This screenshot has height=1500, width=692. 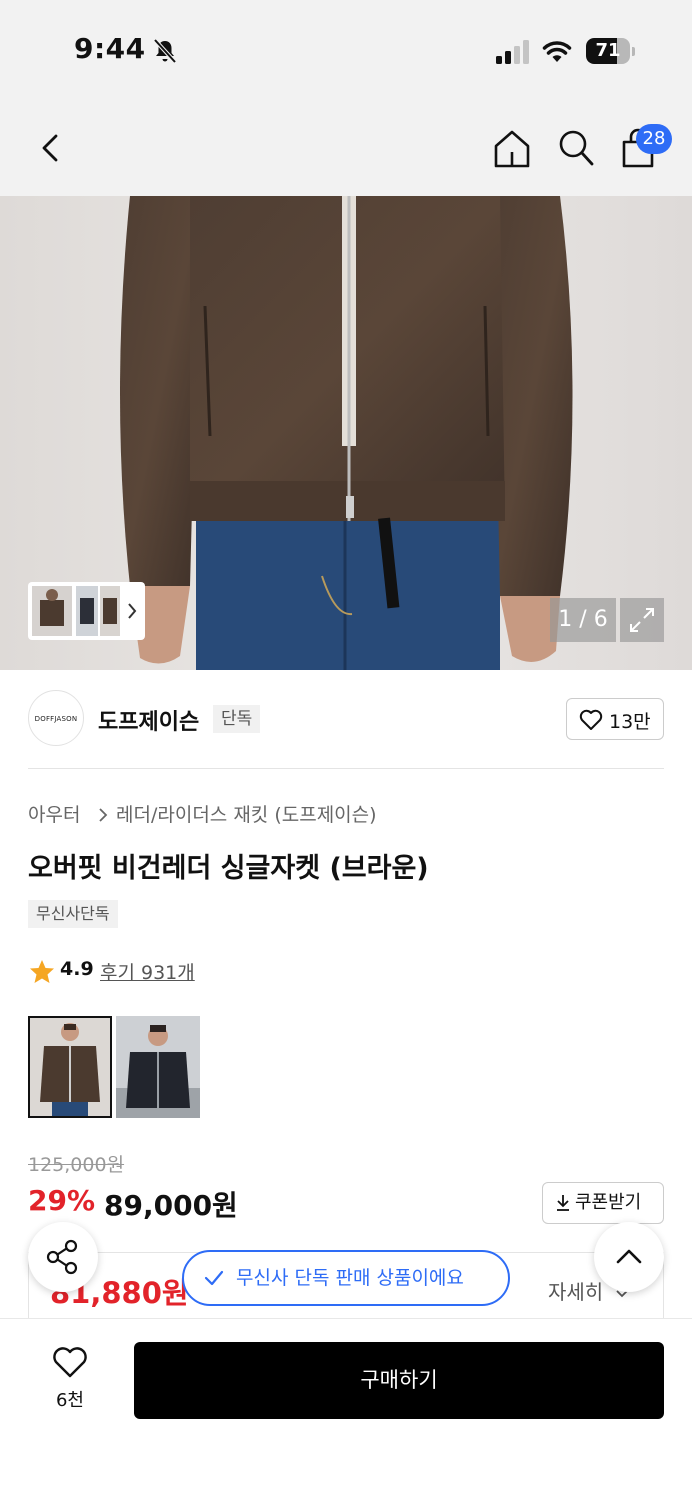 What do you see at coordinates (237, 719) in the screenshot?
I see `brand-exclusive-tag: 단독` at bounding box center [237, 719].